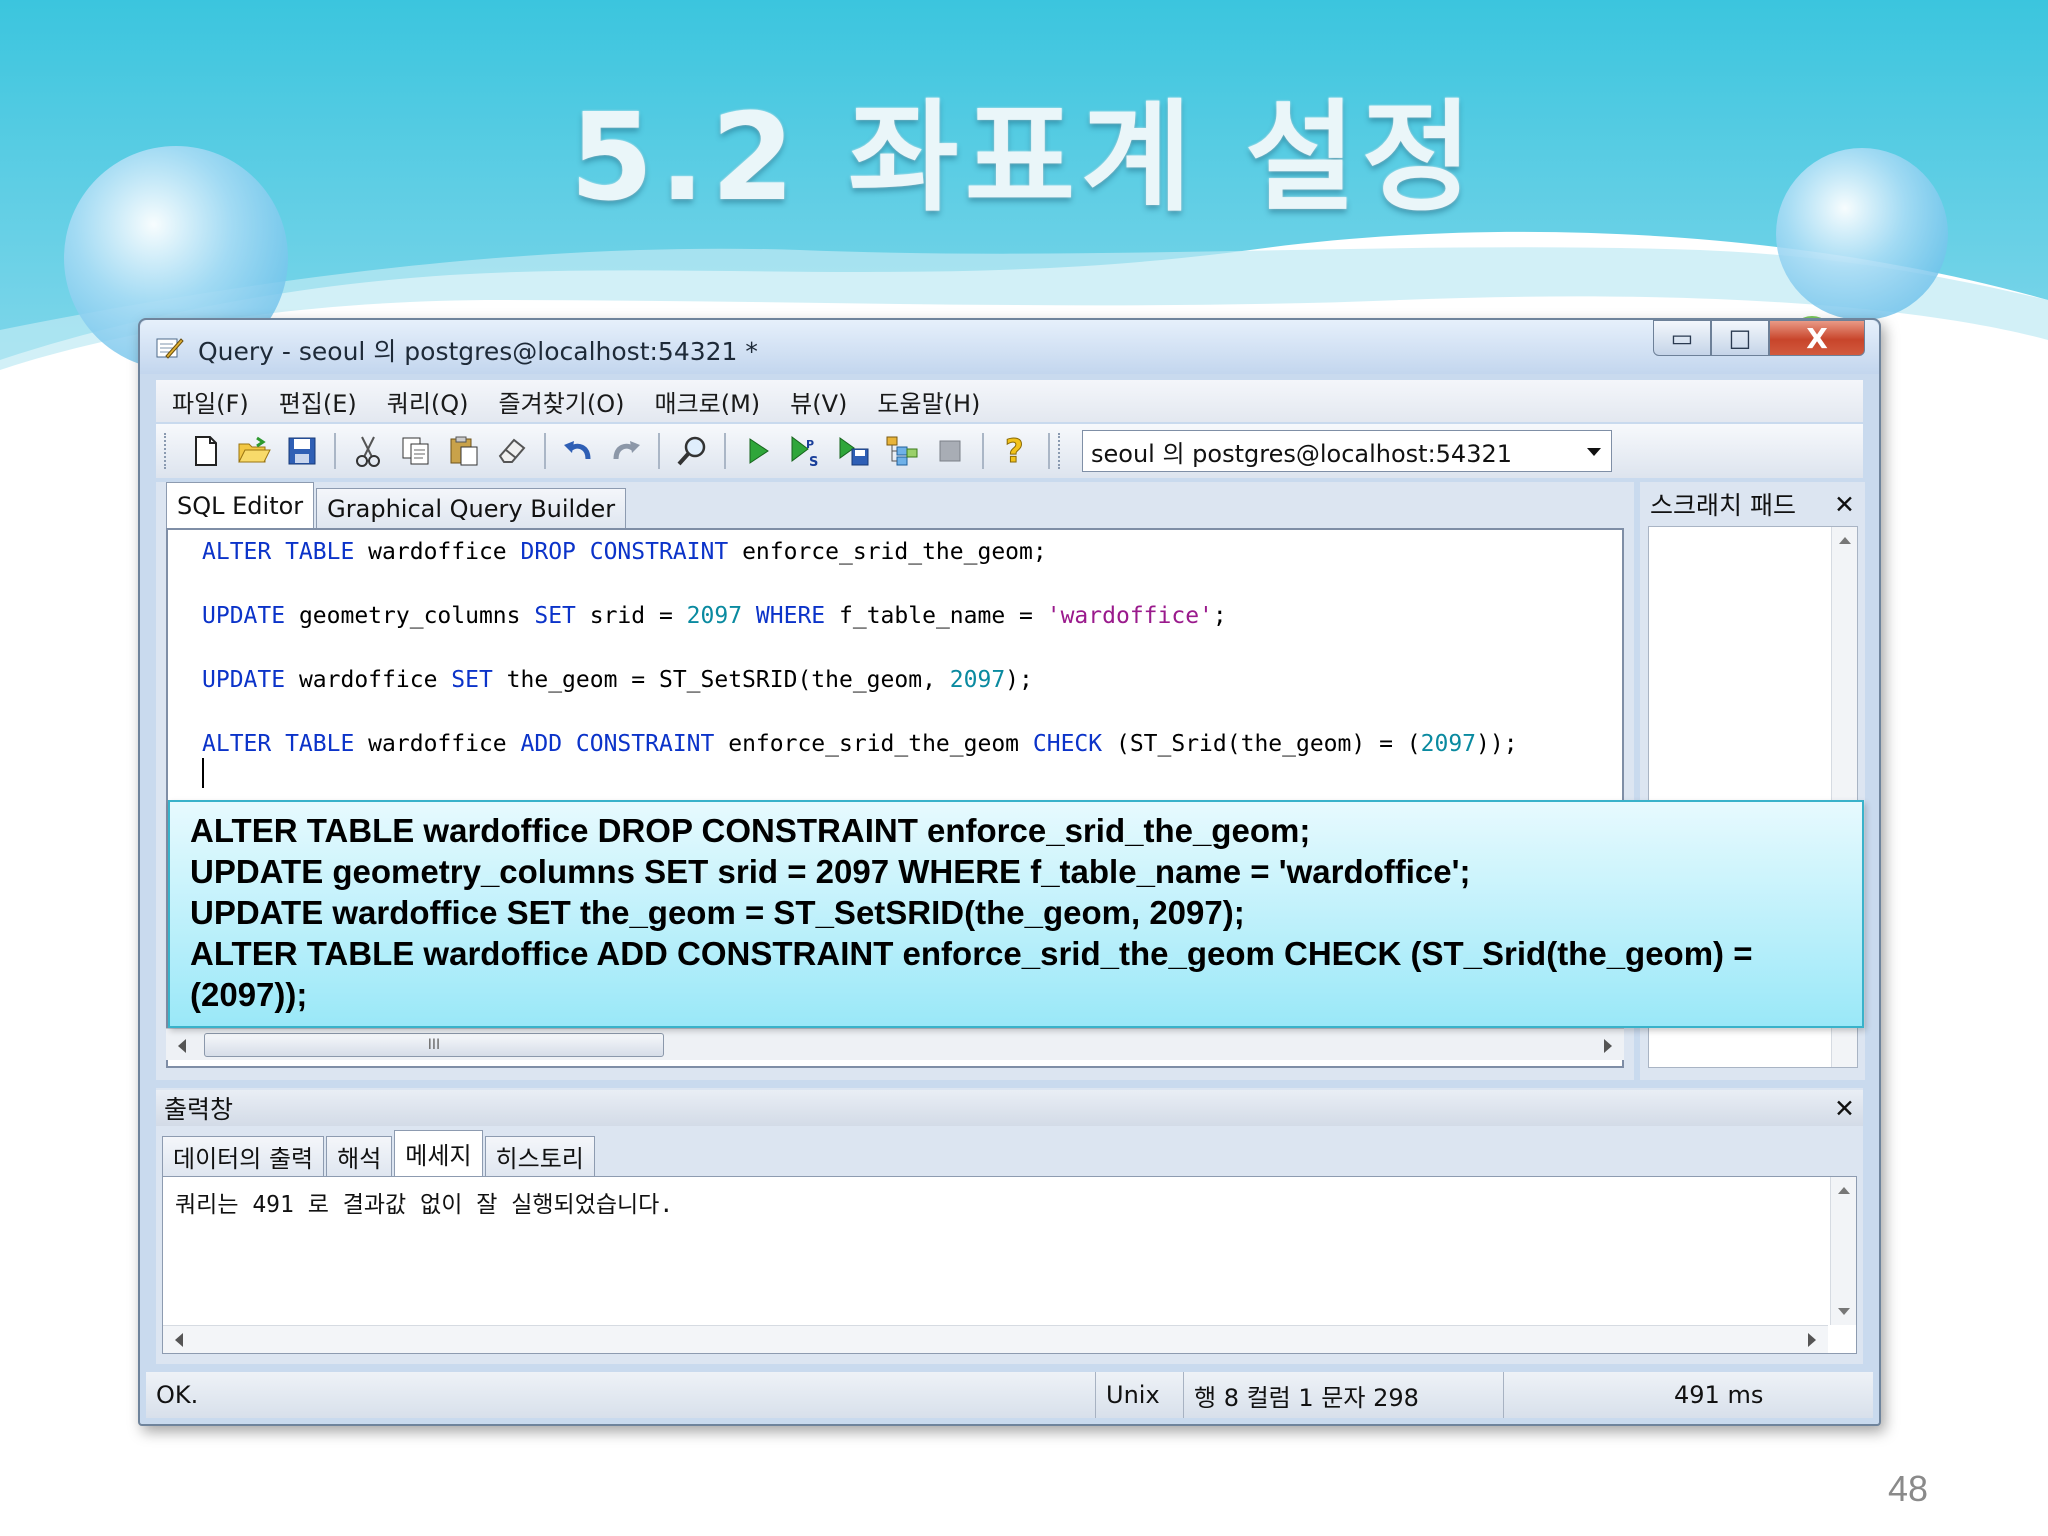 The height and width of the screenshot is (1536, 2048). Describe the element at coordinates (1219, 616) in the screenshot. I see `sql-text: ;` at that location.